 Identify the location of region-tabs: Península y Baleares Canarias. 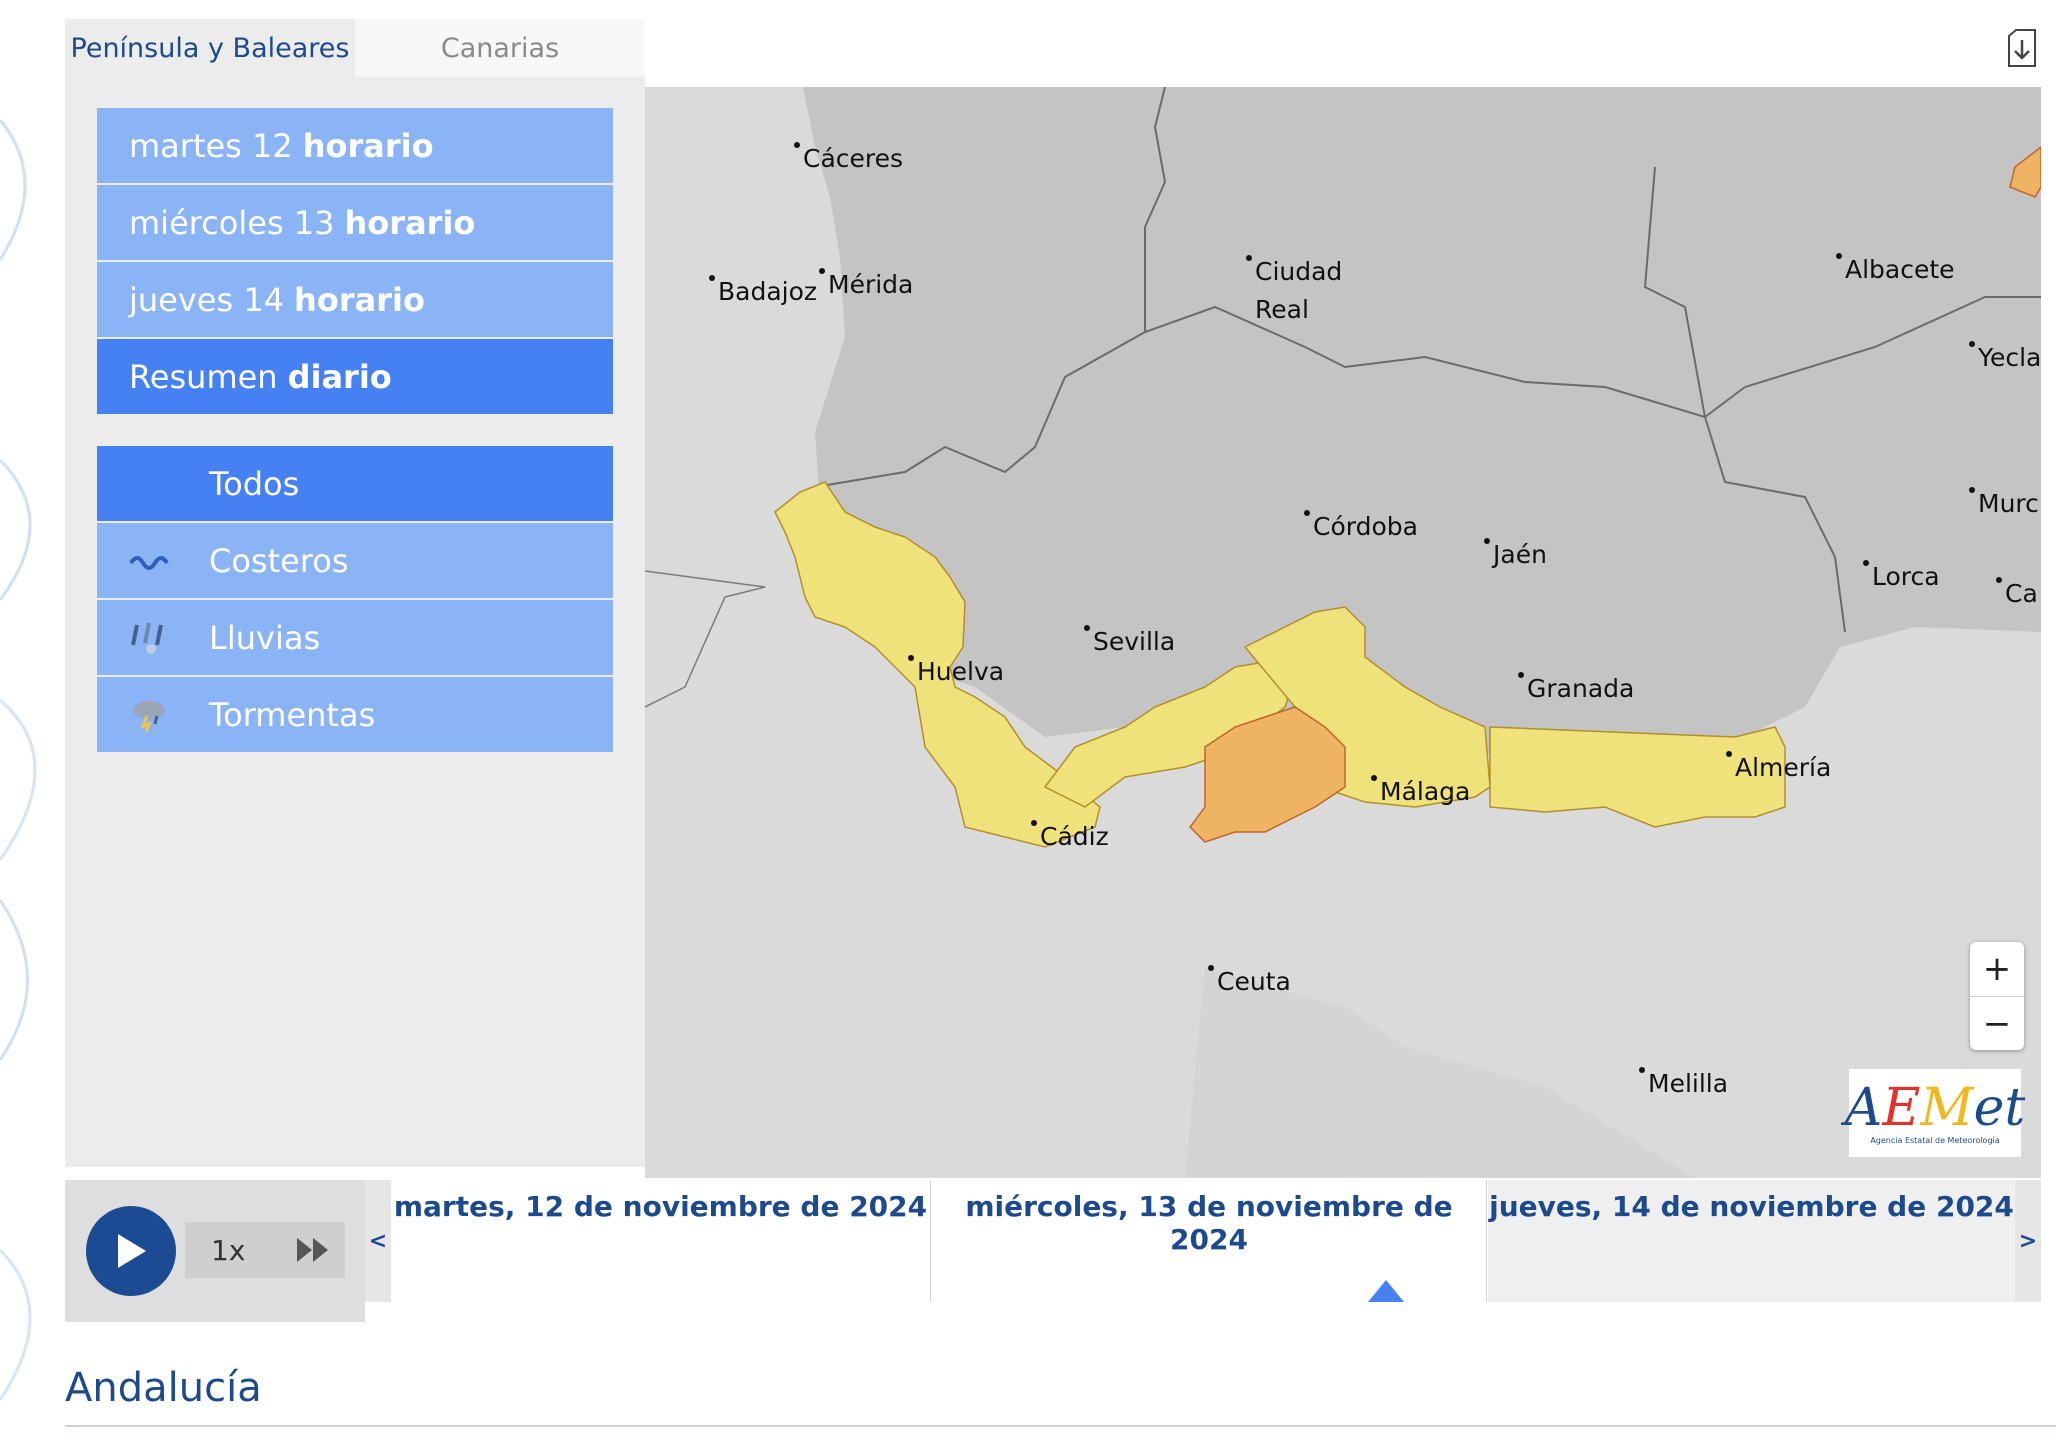
(355, 48).